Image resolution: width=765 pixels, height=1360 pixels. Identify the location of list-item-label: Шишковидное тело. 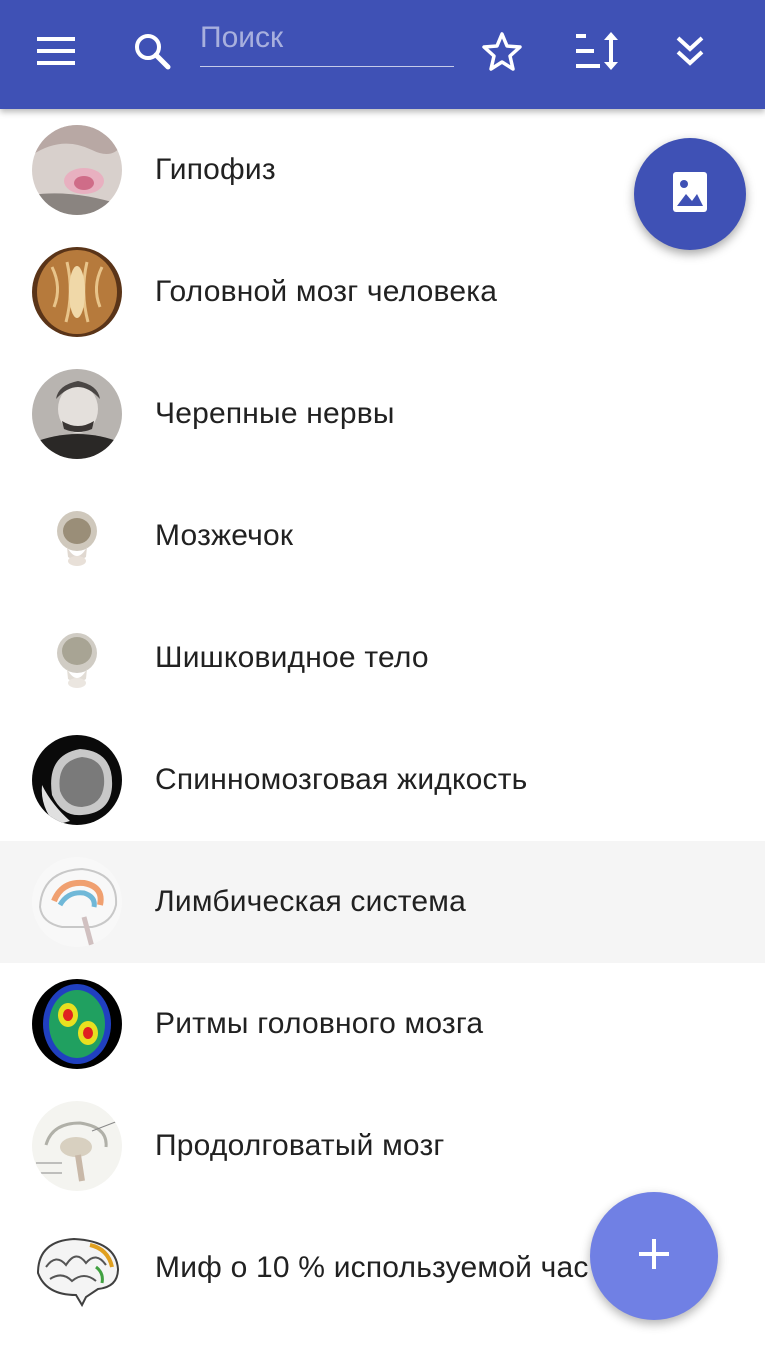
(292, 657).